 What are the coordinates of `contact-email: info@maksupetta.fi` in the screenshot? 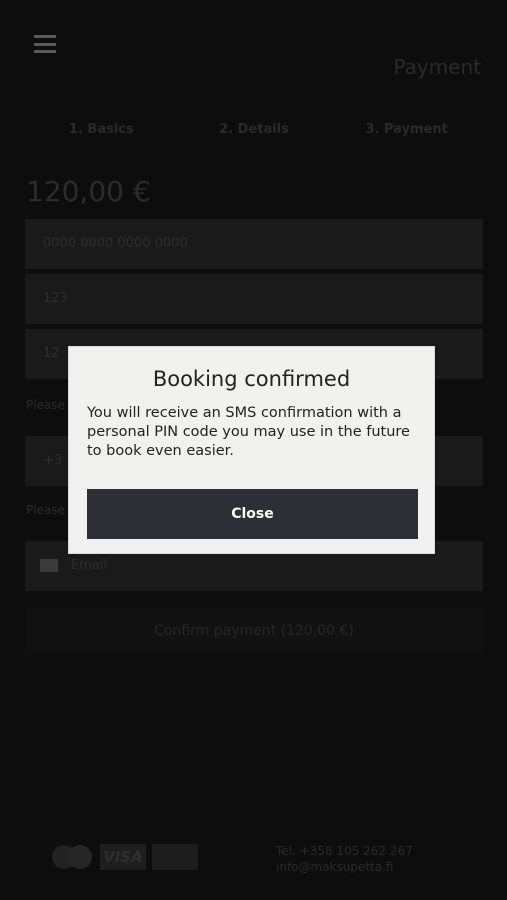 It's located at (344, 867).